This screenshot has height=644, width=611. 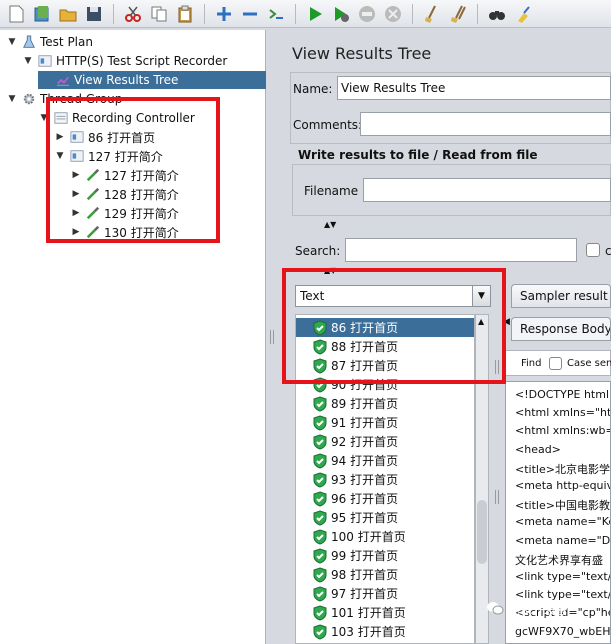 I want to click on search-icon, so click(x=497, y=14).